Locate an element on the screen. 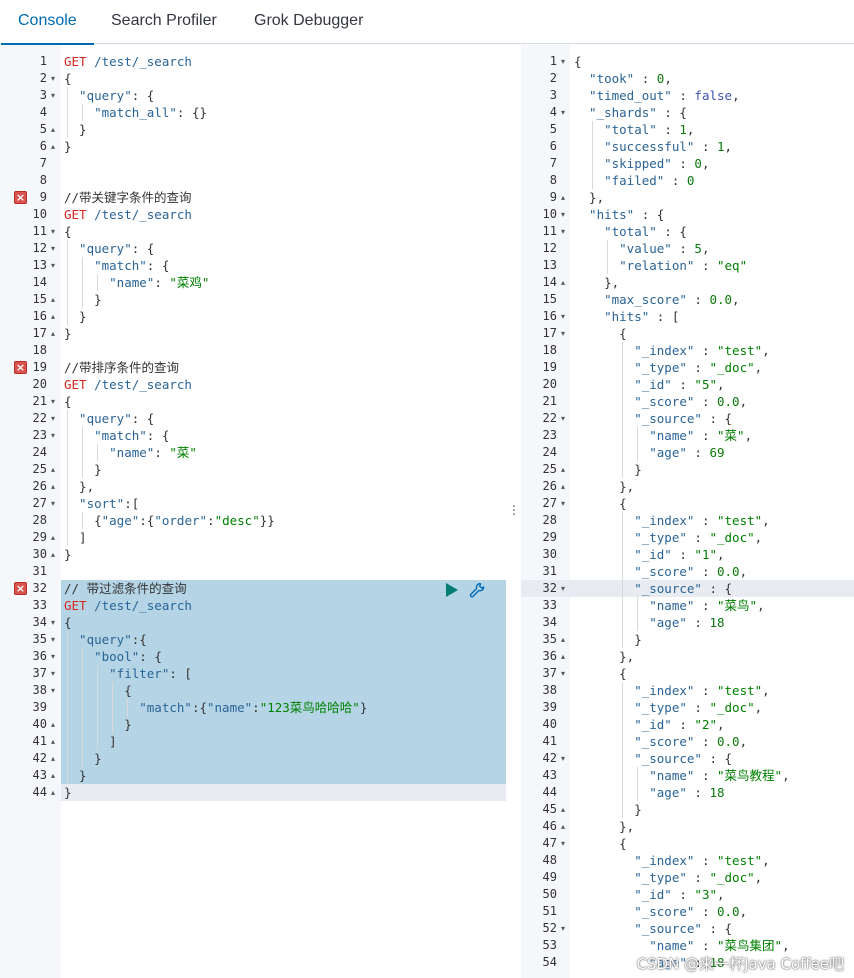  code-line: "skipped" : 0, is located at coordinates (641, 163).